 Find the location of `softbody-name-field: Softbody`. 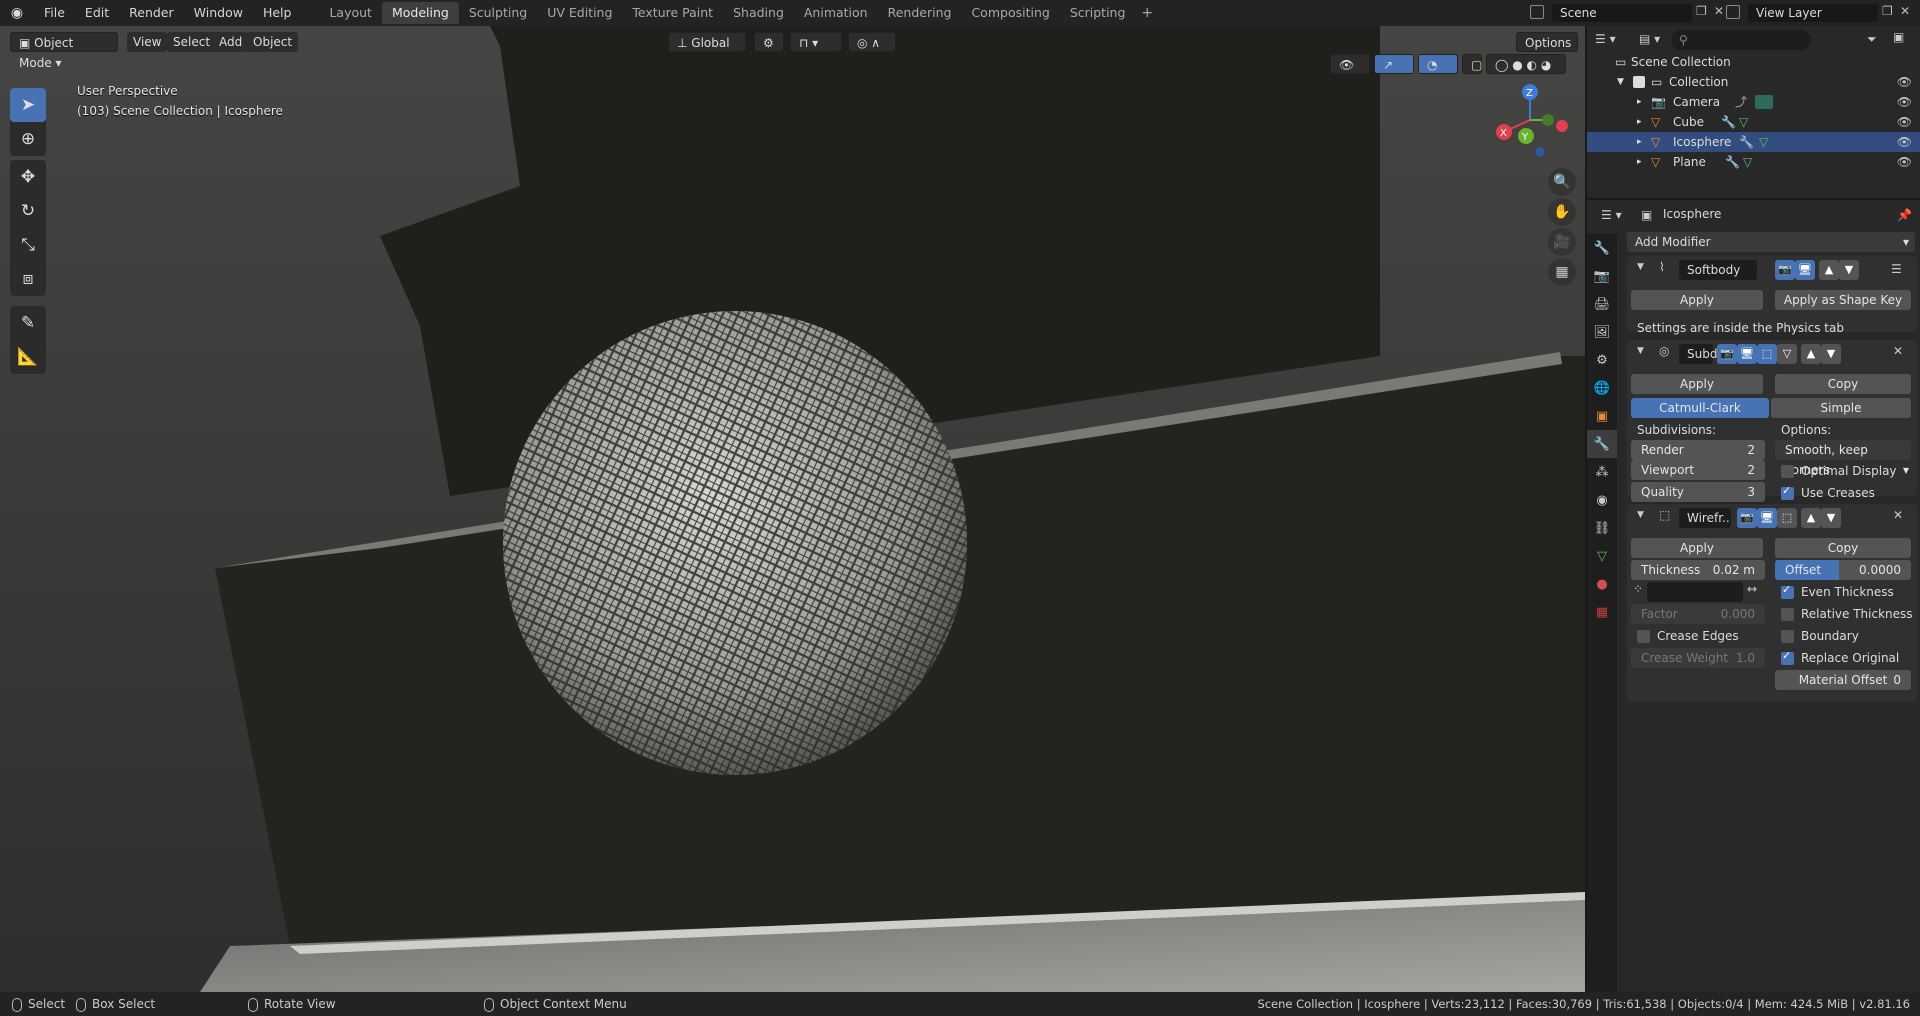

softbody-name-field: Softbody is located at coordinates (1718, 270).